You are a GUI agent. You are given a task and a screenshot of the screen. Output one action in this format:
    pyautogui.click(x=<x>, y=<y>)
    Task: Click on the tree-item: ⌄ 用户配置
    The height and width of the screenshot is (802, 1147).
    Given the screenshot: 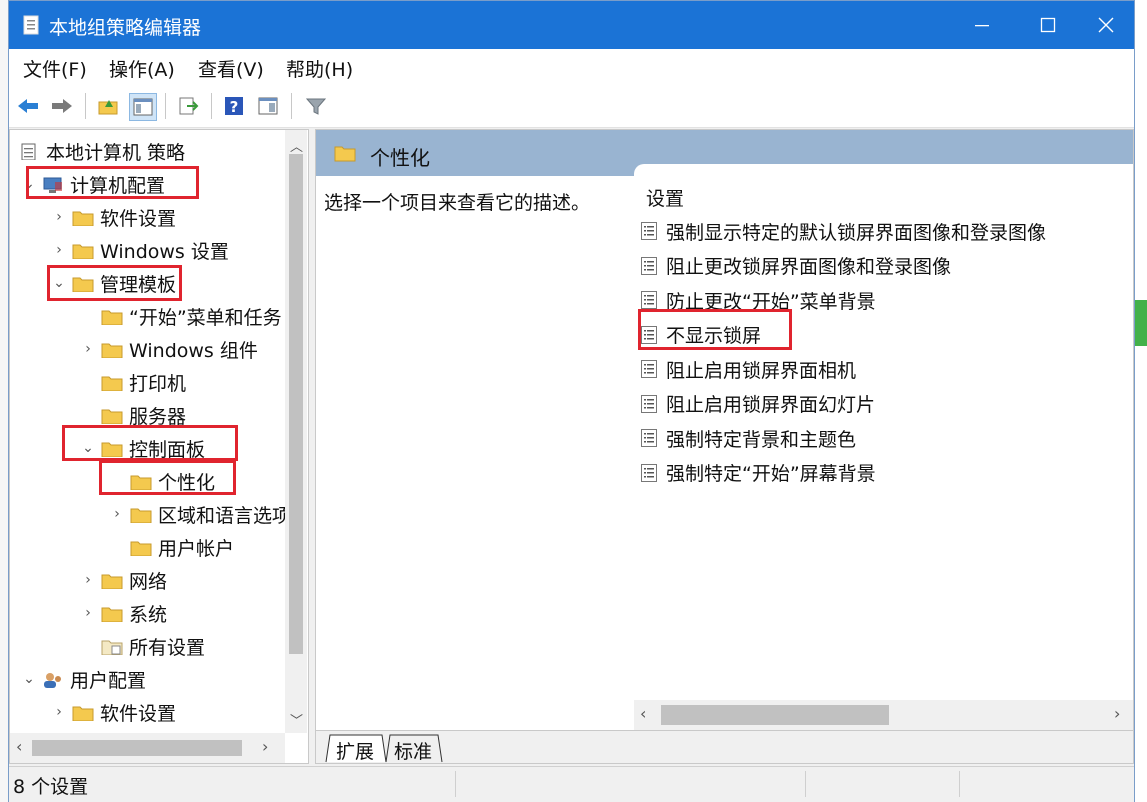 What is the action you would take?
    pyautogui.click(x=83, y=679)
    